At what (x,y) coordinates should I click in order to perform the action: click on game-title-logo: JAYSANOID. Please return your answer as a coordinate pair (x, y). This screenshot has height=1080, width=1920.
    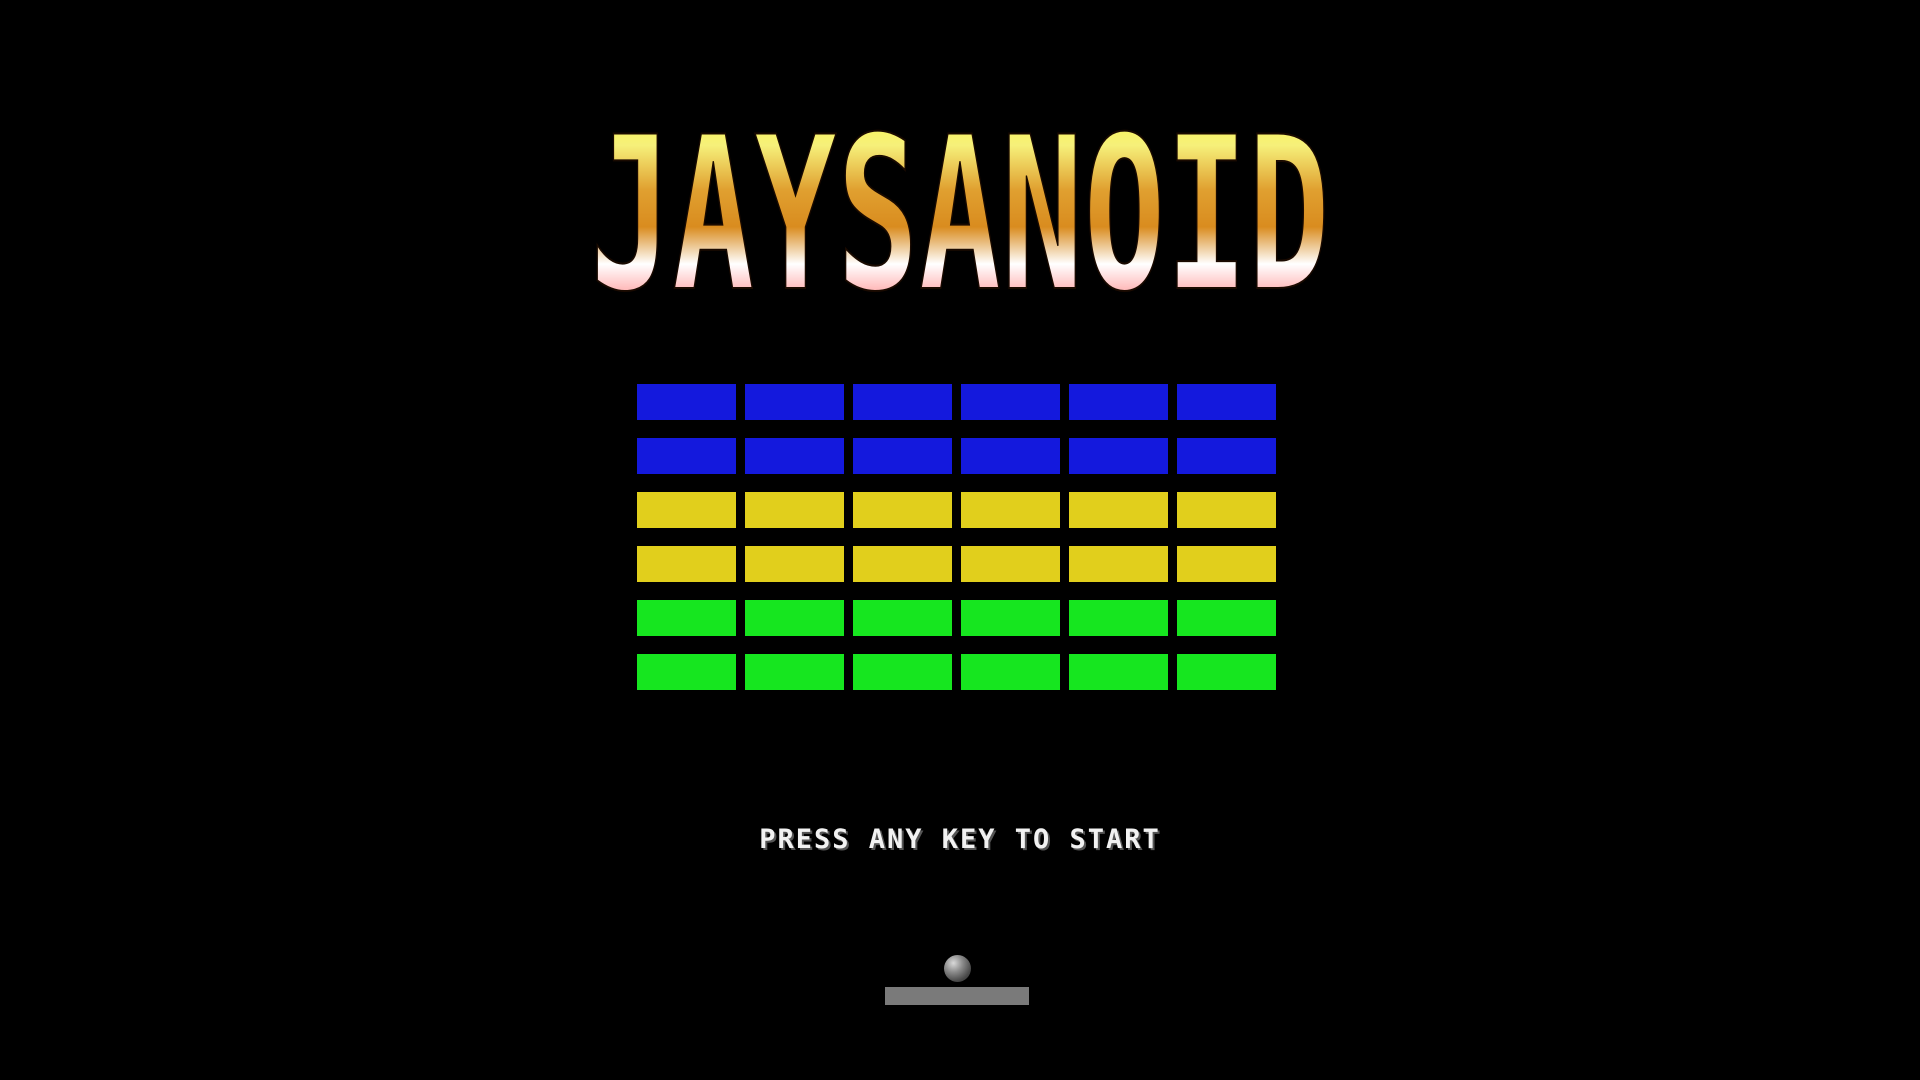
    Looking at the image, I should click on (960, 210).